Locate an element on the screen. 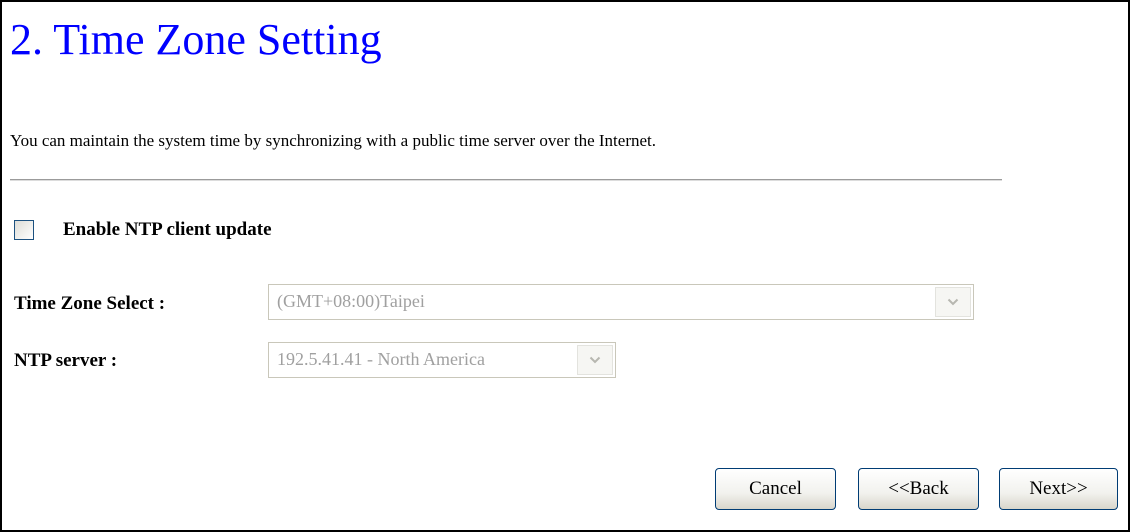  ntp-server-value: 192.5.41.41 - North America is located at coordinates (381, 359).